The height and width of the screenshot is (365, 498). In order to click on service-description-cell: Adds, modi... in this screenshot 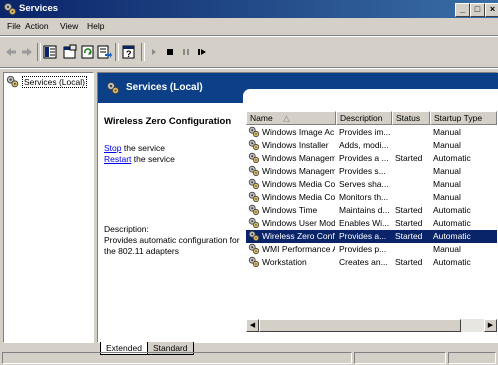, I will do `click(364, 145)`.